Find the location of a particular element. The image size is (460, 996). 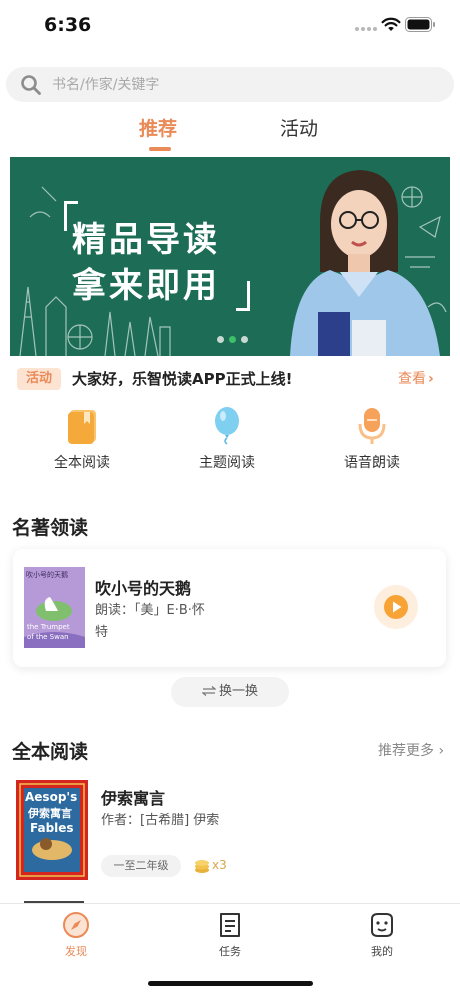

play-button is located at coordinates (396, 607).